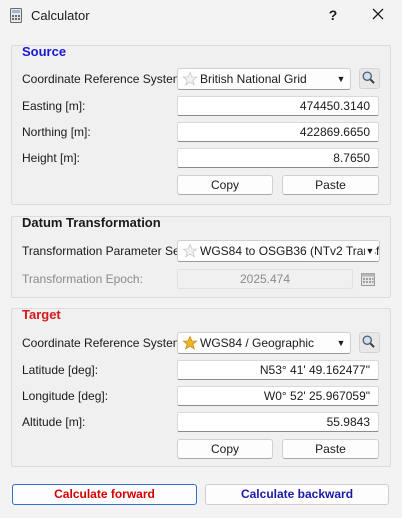 Image resolution: width=402 pixels, height=518 pixels. I want to click on easting-label: Easting [m]:, so click(54, 106).